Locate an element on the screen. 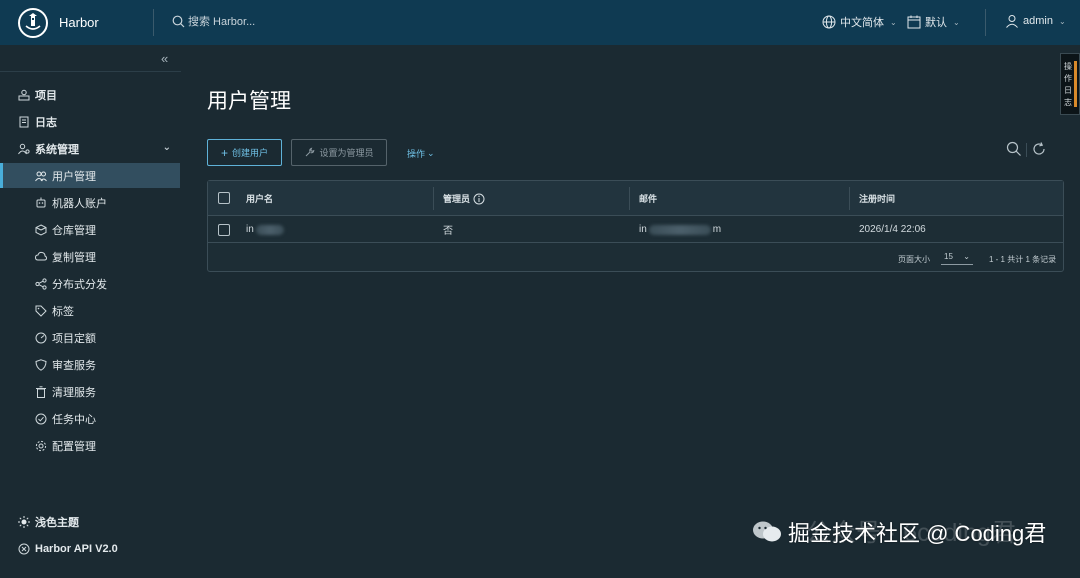  header-divider is located at coordinates (985, 22).